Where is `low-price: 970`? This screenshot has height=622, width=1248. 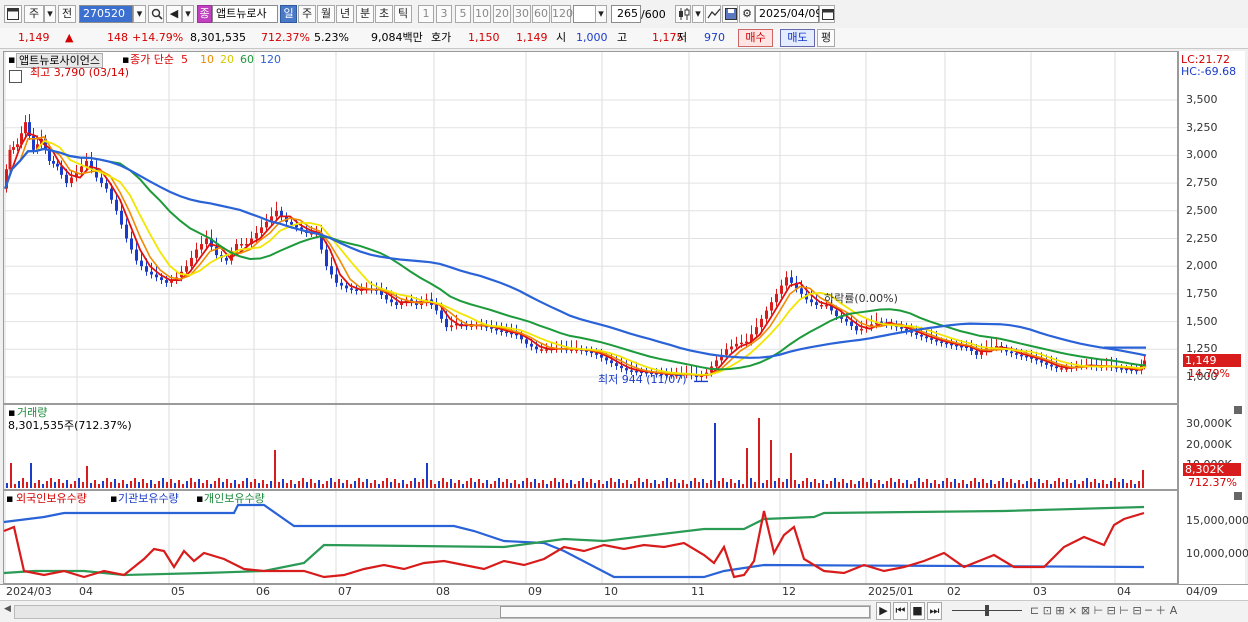 low-price: 970 is located at coordinates (714, 37).